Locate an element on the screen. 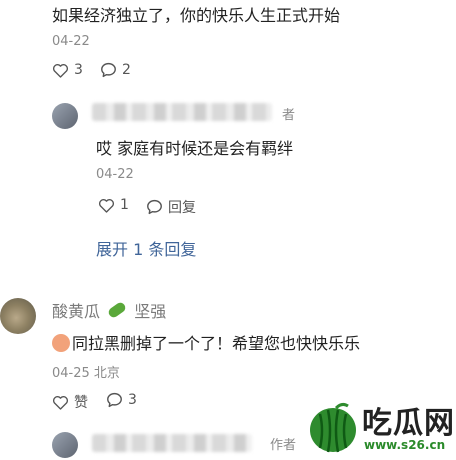  expand-replies-link: 展开 1 条回复 is located at coordinates (146, 248).